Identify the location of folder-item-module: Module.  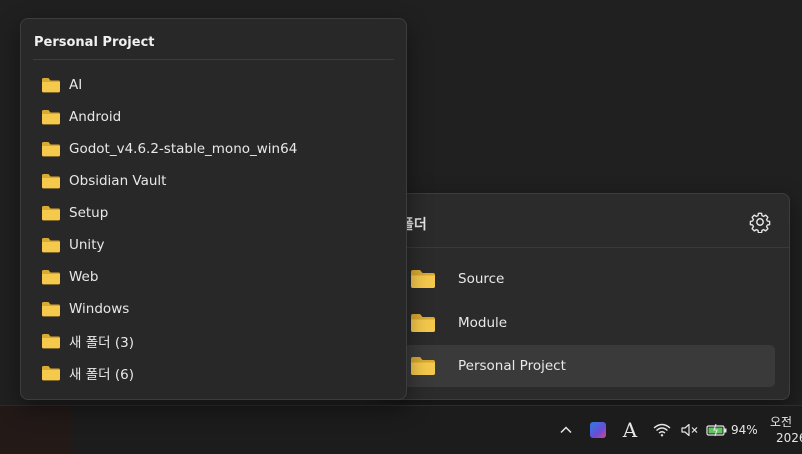
(587, 323).